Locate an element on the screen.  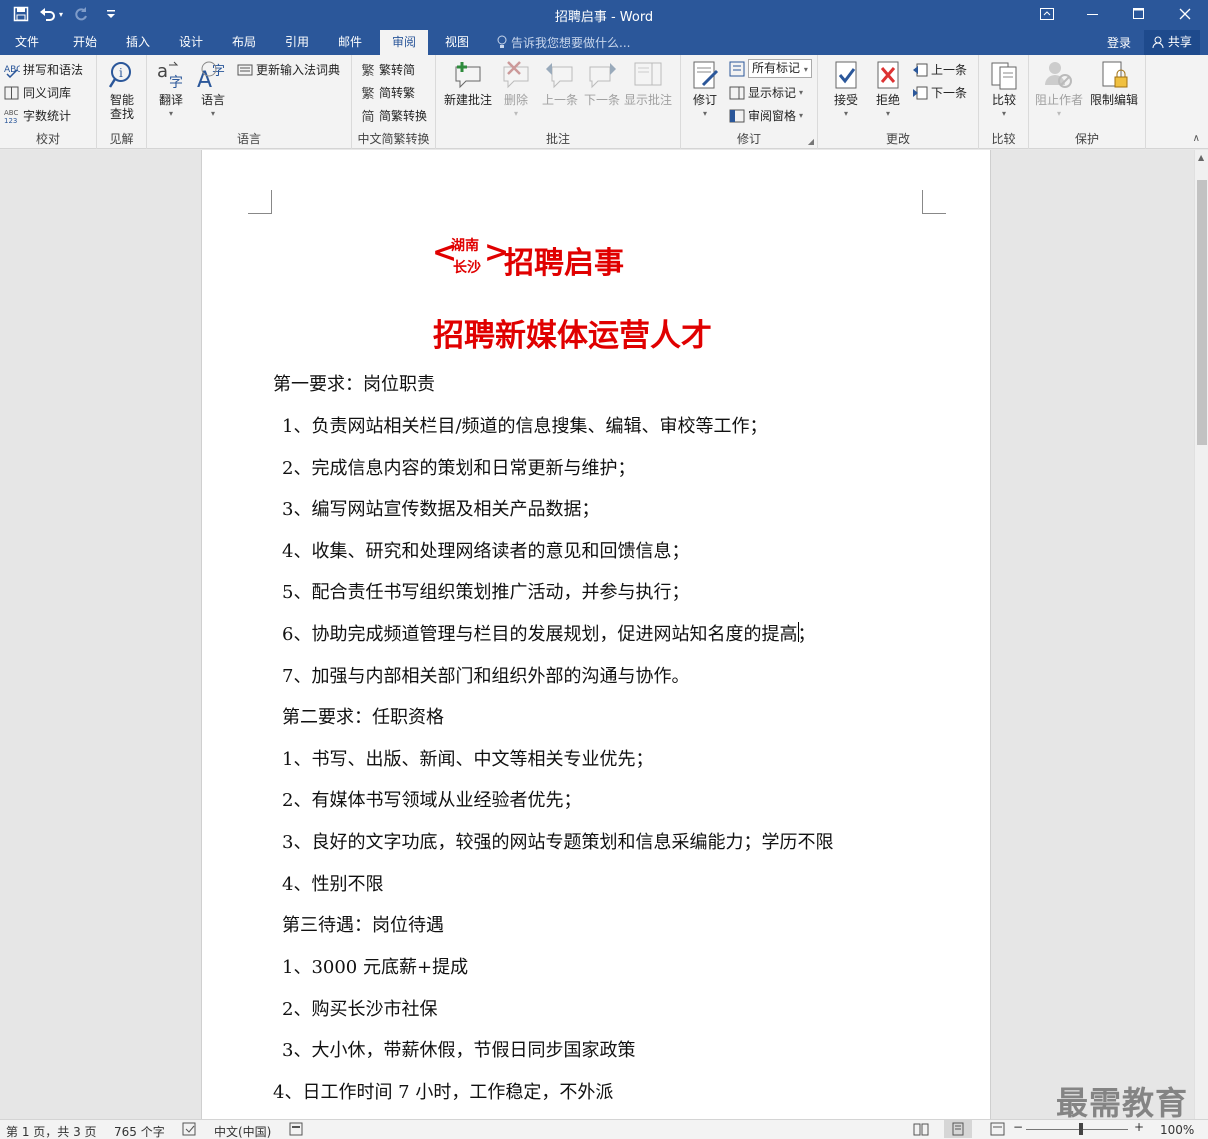
new-comment-button: 新建批注 is located at coordinates (468, 83).